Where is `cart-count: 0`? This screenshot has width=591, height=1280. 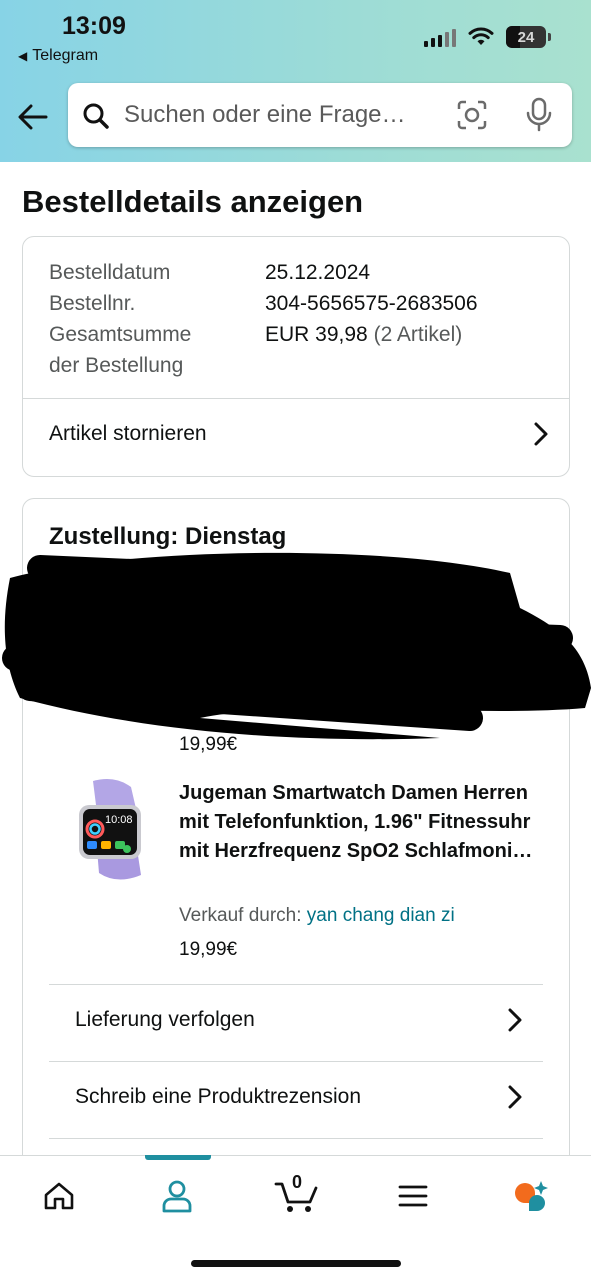
cart-count: 0 is located at coordinates (297, 1182).